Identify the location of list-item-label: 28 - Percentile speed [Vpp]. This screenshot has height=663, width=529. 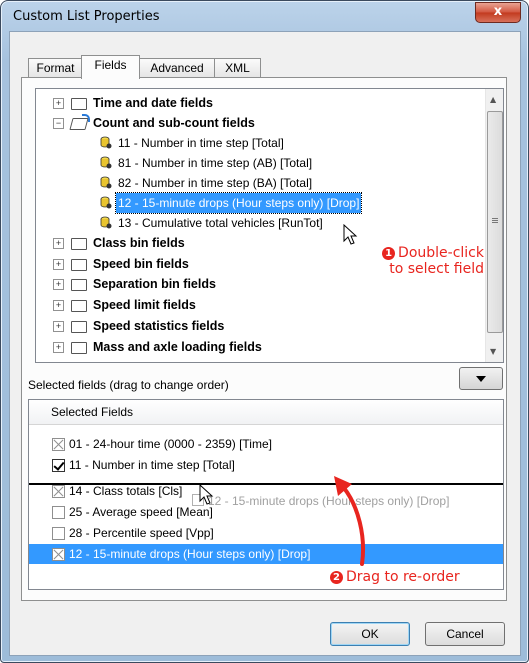
(141, 533).